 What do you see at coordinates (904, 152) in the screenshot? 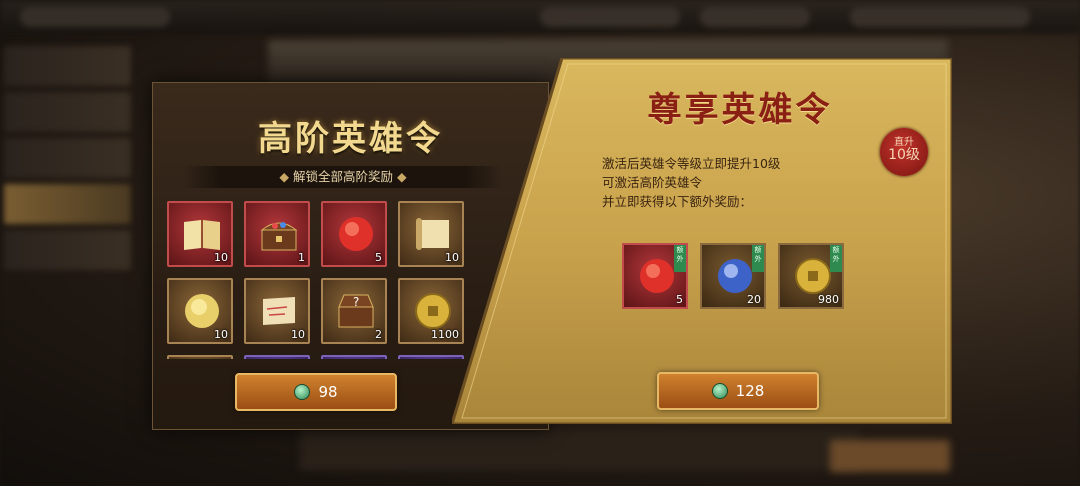
I see `level-up-seal: 直升 10级` at bounding box center [904, 152].